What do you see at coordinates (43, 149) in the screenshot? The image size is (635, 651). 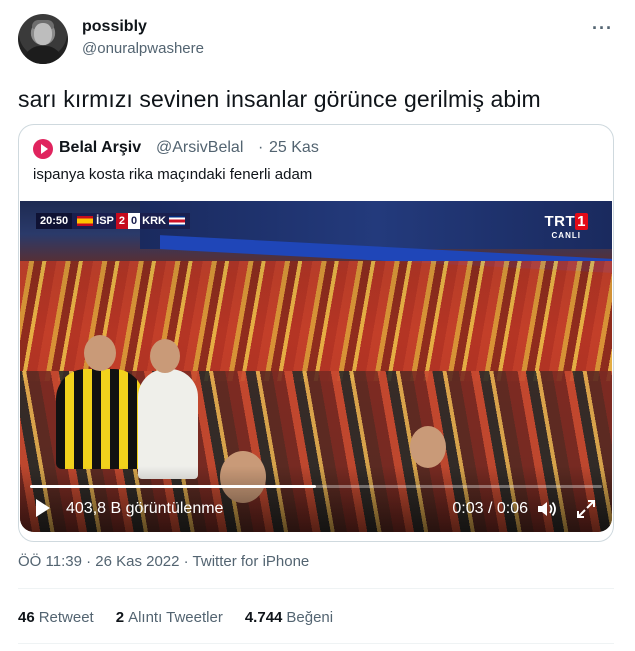 I see `quoted-author-avatar` at bounding box center [43, 149].